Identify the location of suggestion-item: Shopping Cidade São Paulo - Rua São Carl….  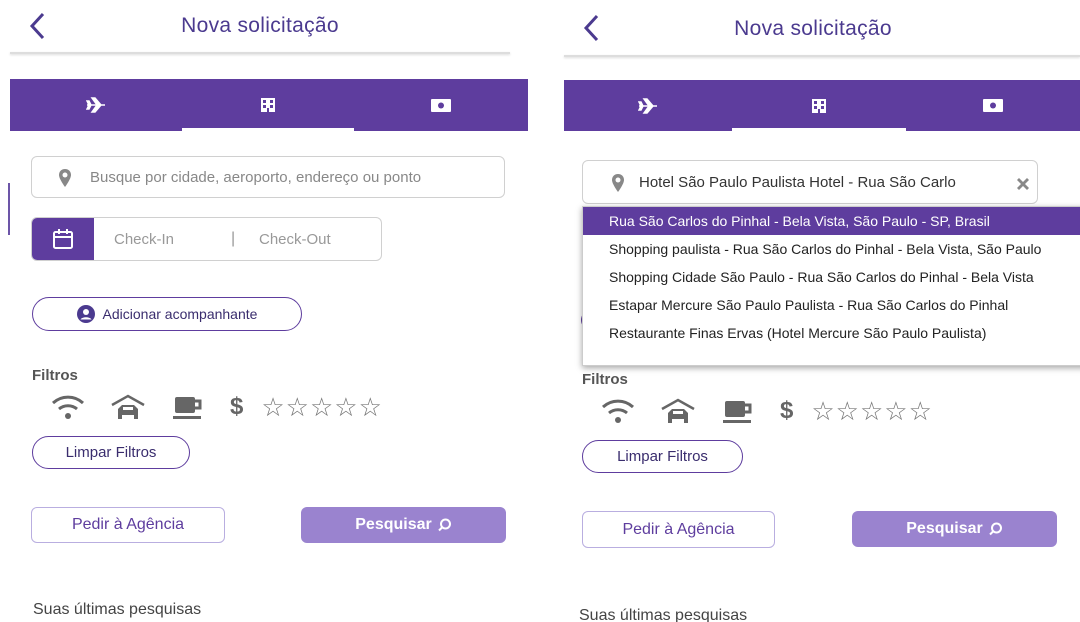
(831, 277).